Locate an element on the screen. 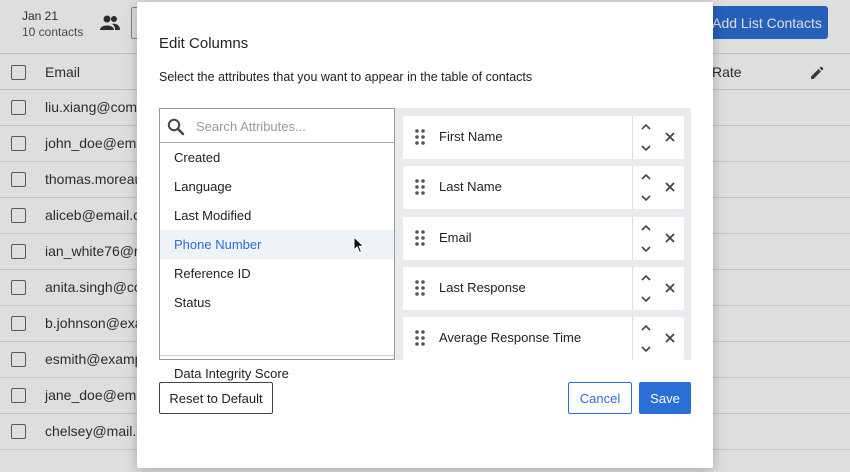  selected-column-card: Email is located at coordinates (543, 238).